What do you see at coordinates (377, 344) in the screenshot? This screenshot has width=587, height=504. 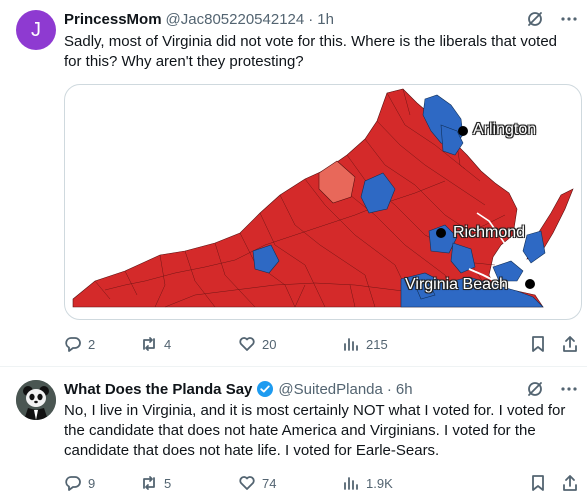 I see `views-count: 215` at bounding box center [377, 344].